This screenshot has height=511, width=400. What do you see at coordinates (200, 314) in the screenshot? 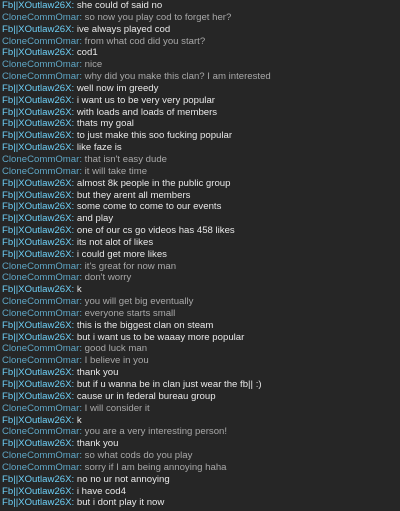
I see `chat-message: CloneCommOmar: everyone starts small` at bounding box center [200, 314].